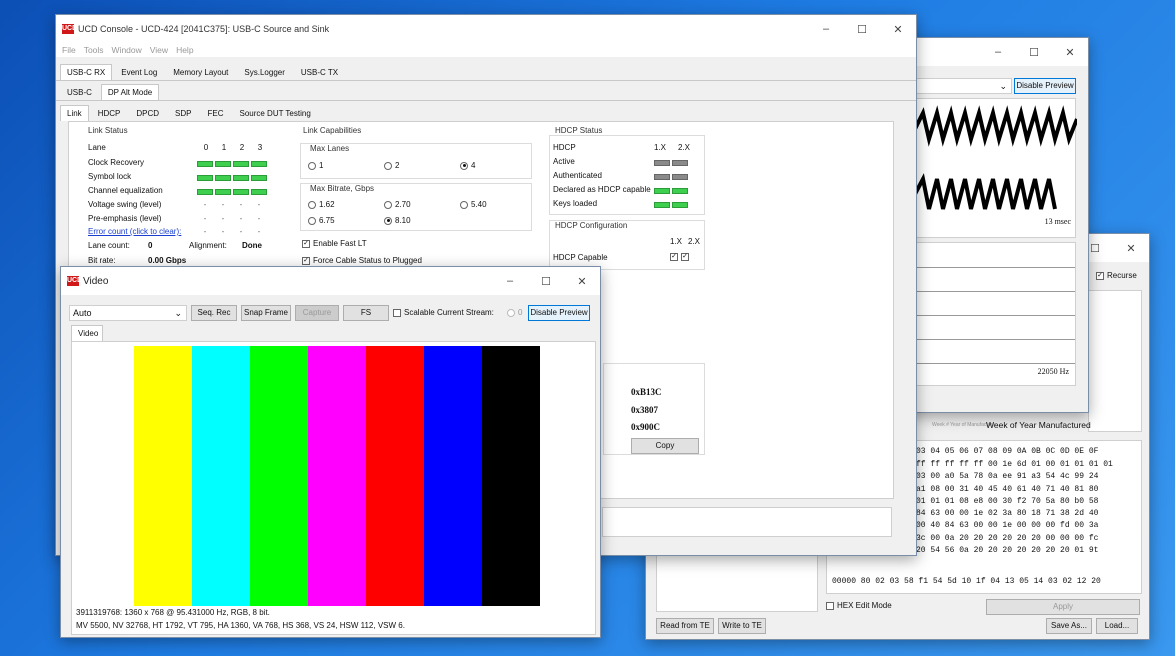 The image size is (1175, 656). I want to click on audio-disable-preview-button: Disable Preview, so click(1045, 86).